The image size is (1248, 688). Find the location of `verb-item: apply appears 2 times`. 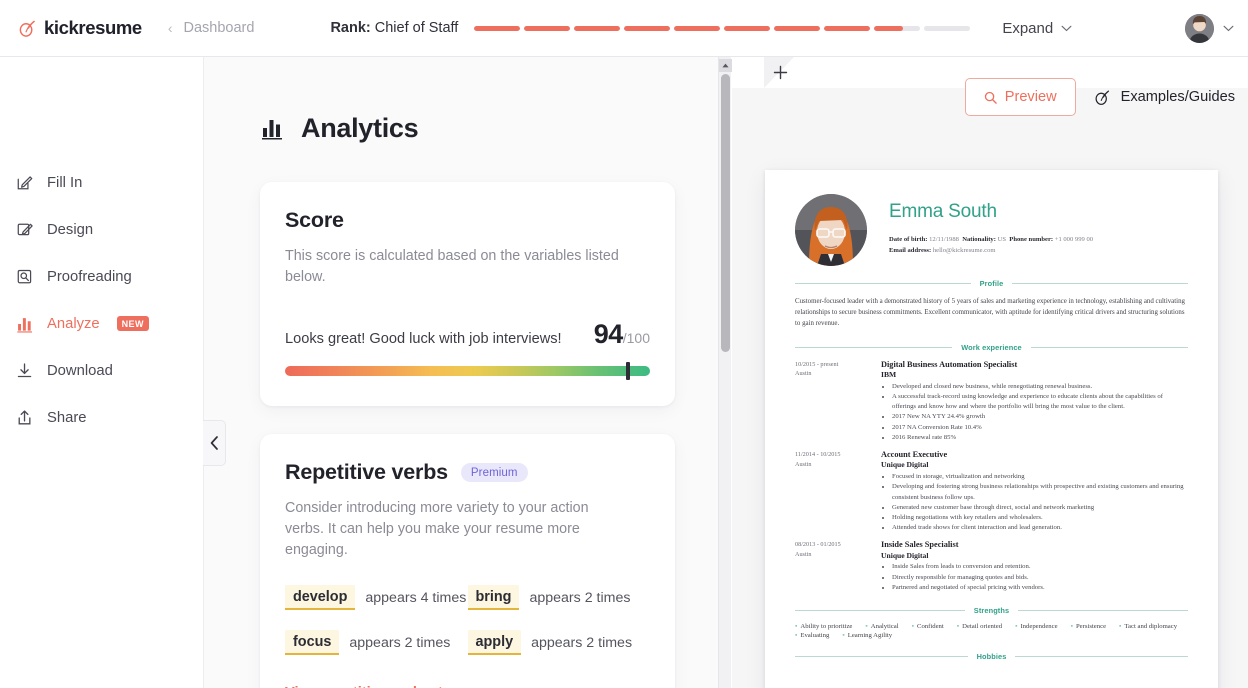

verb-item: apply appears 2 times is located at coordinates (559, 643).